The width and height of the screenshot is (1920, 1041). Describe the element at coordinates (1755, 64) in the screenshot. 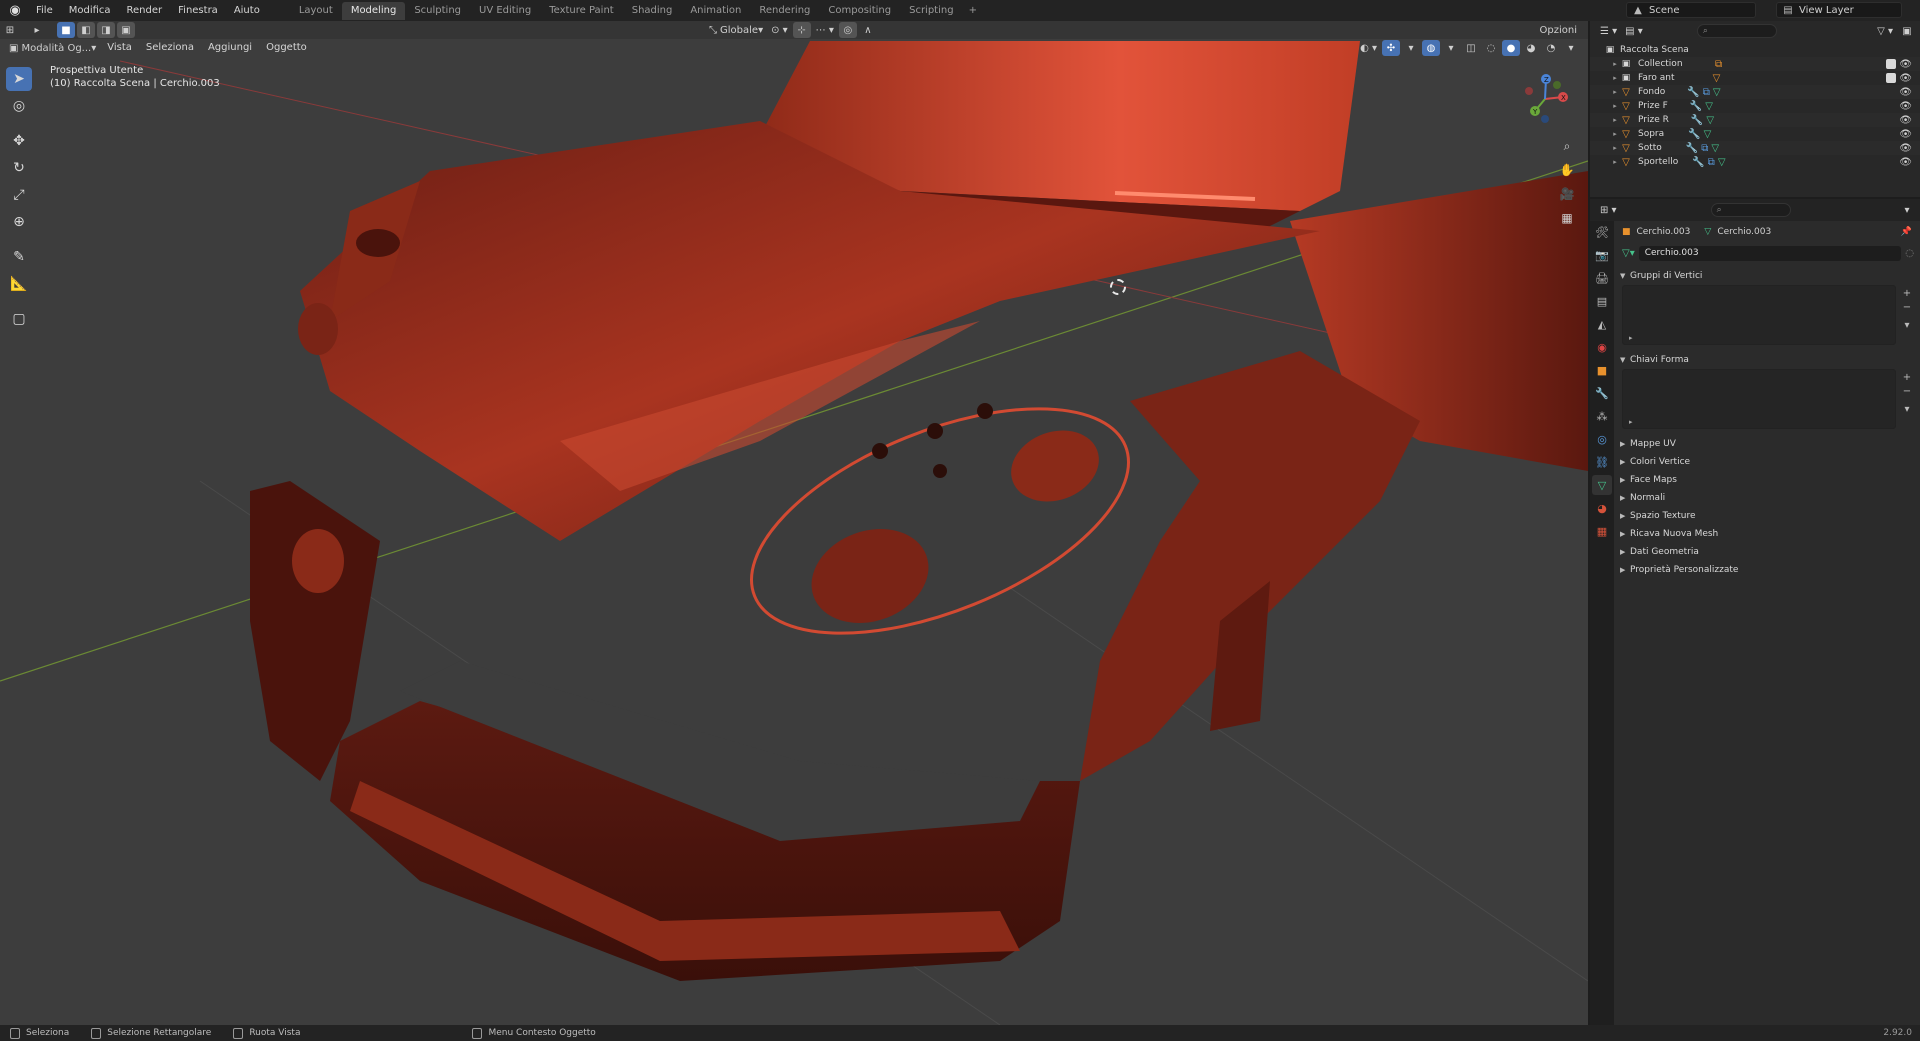

I see `outliner-row-collection: ▸ ▣ Collection ⧉ 👁` at that location.